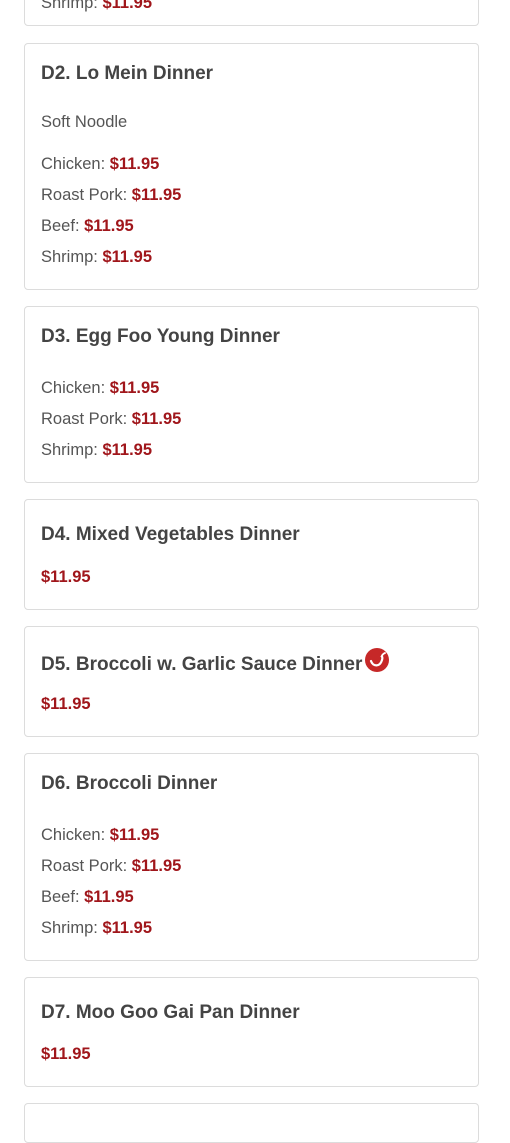  I want to click on spicy-icon, so click(377, 660).